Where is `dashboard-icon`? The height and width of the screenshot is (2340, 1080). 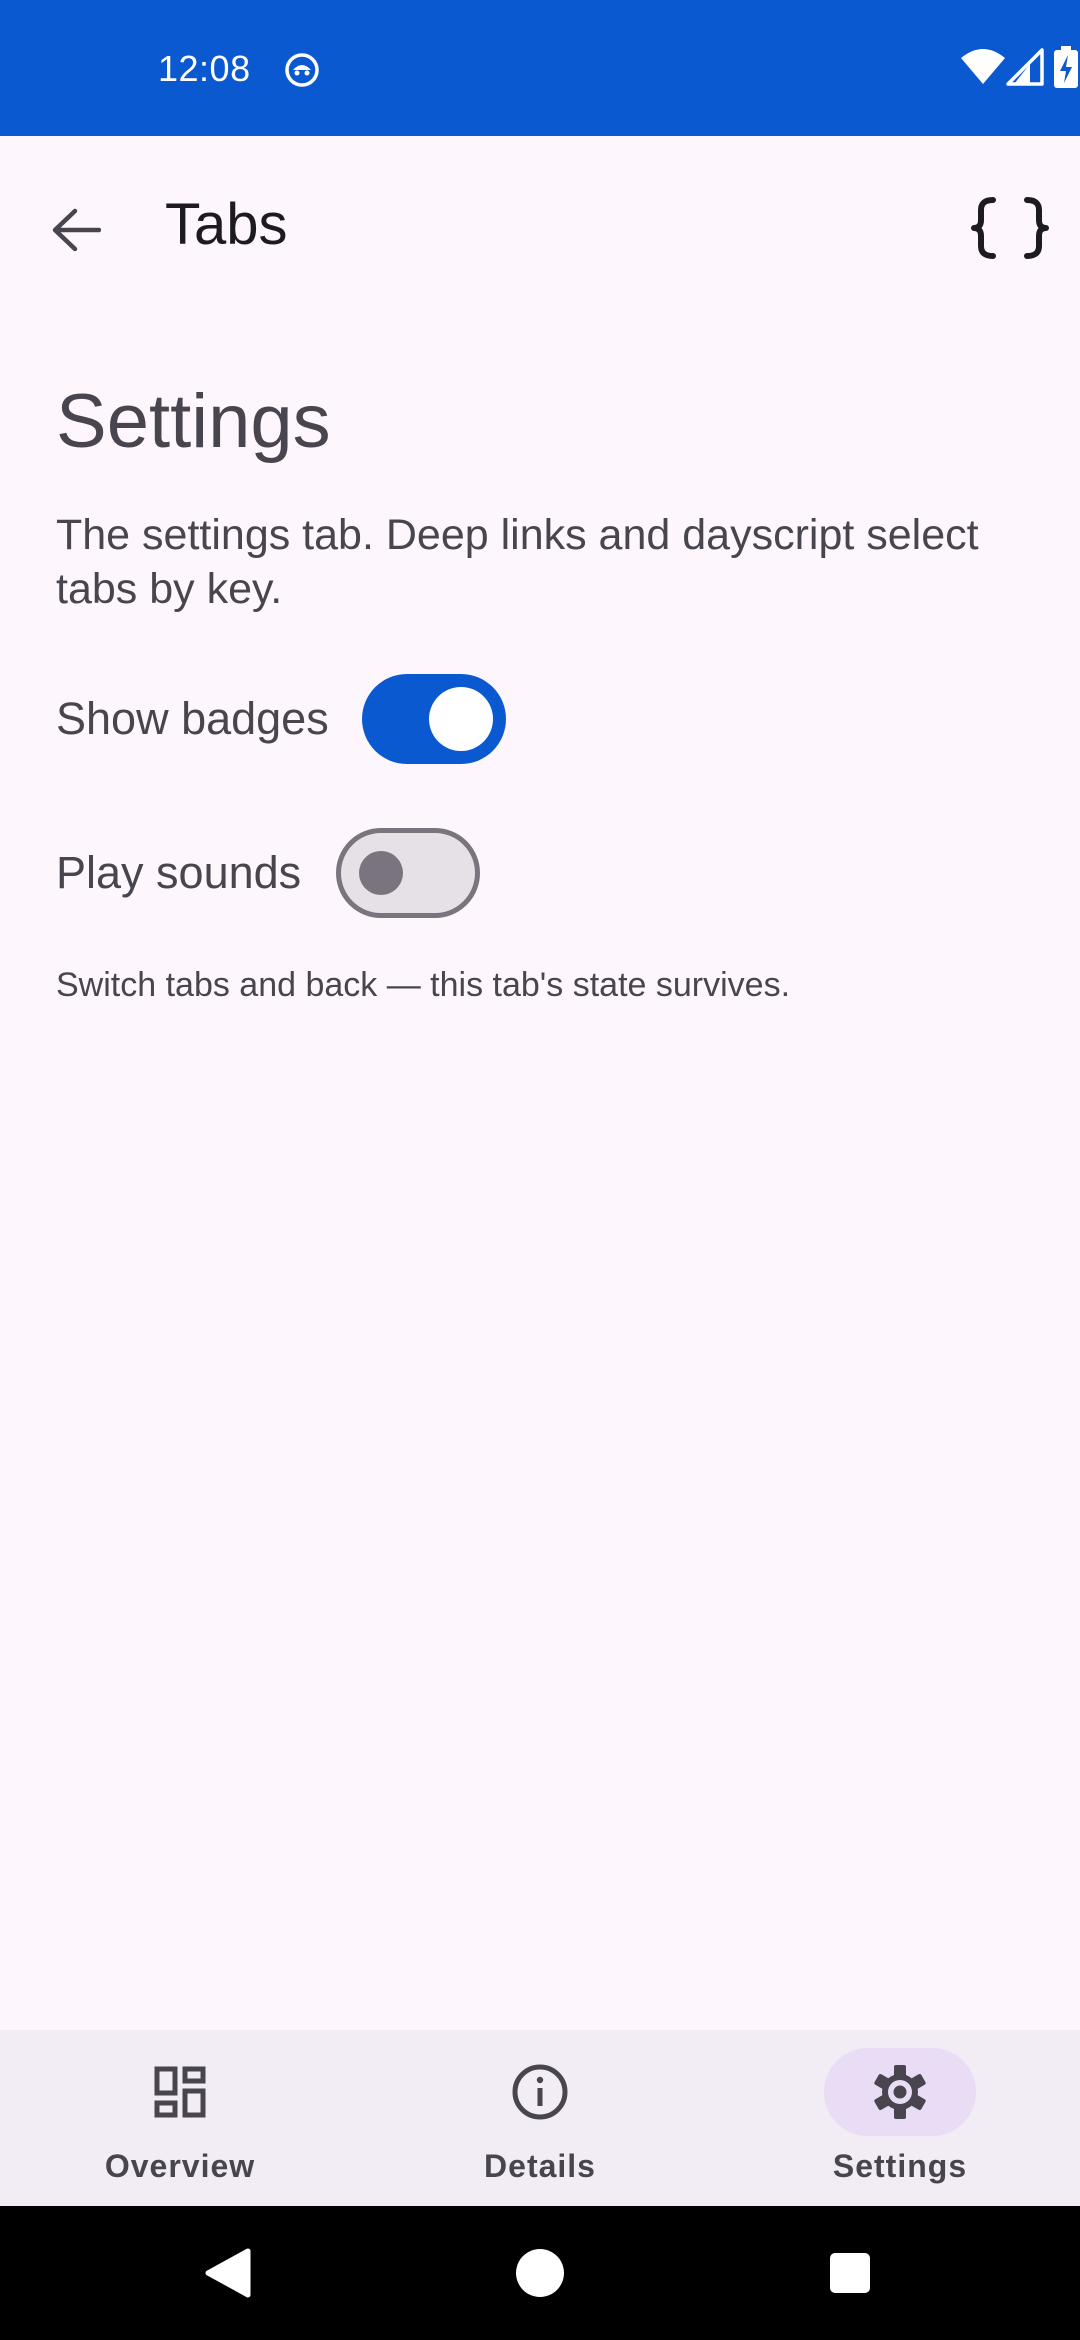
dashboard-icon is located at coordinates (180, 2092).